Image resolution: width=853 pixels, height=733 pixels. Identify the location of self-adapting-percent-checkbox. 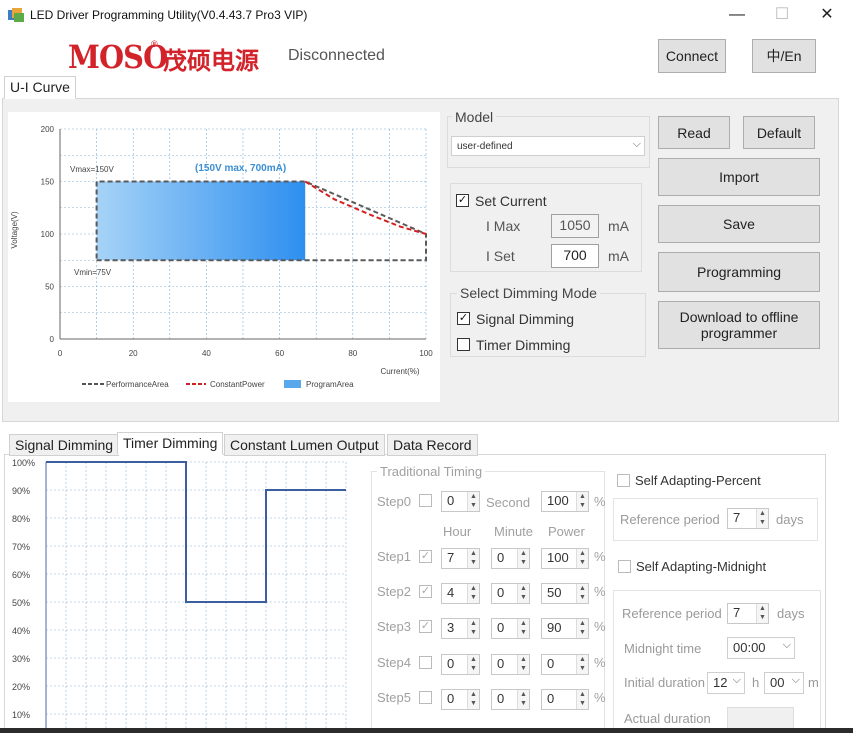
(623, 480).